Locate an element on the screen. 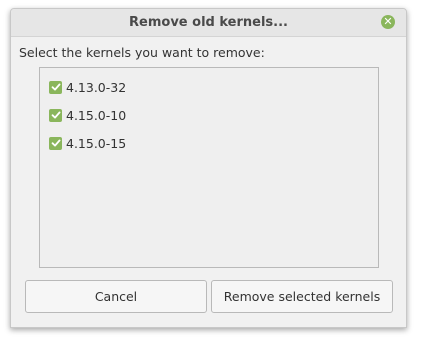  kernel-label: 4.13.0-32 is located at coordinates (96, 87).